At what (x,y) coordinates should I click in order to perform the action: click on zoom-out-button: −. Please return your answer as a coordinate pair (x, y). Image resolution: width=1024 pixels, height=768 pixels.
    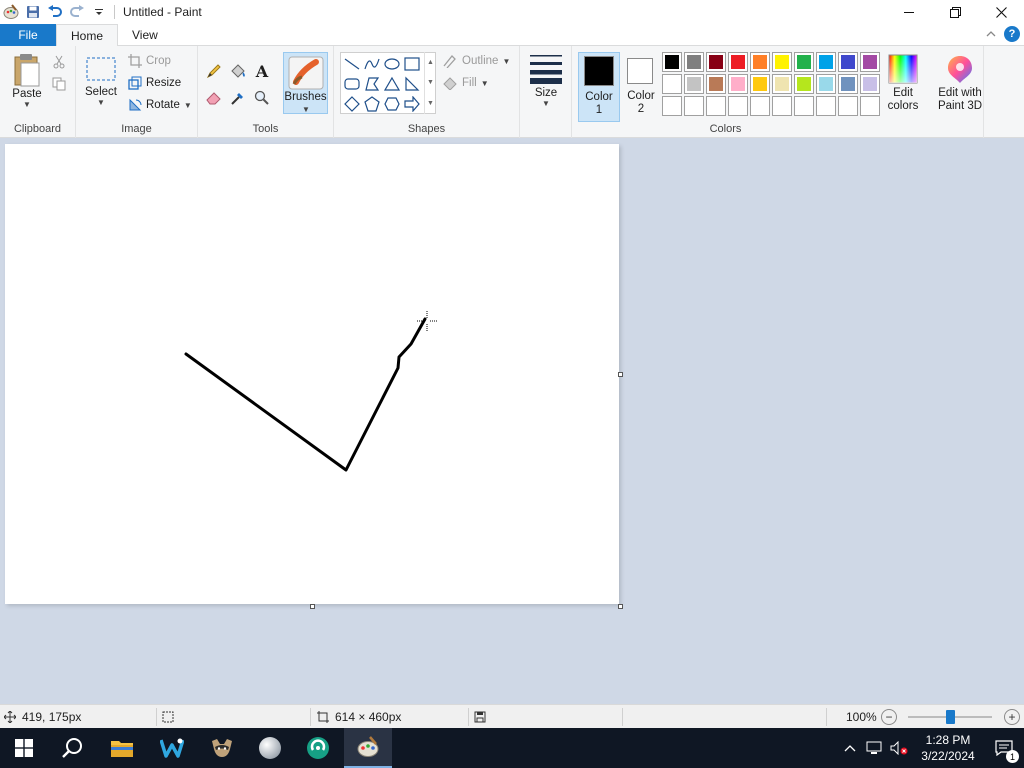
    Looking at the image, I should click on (889, 717).